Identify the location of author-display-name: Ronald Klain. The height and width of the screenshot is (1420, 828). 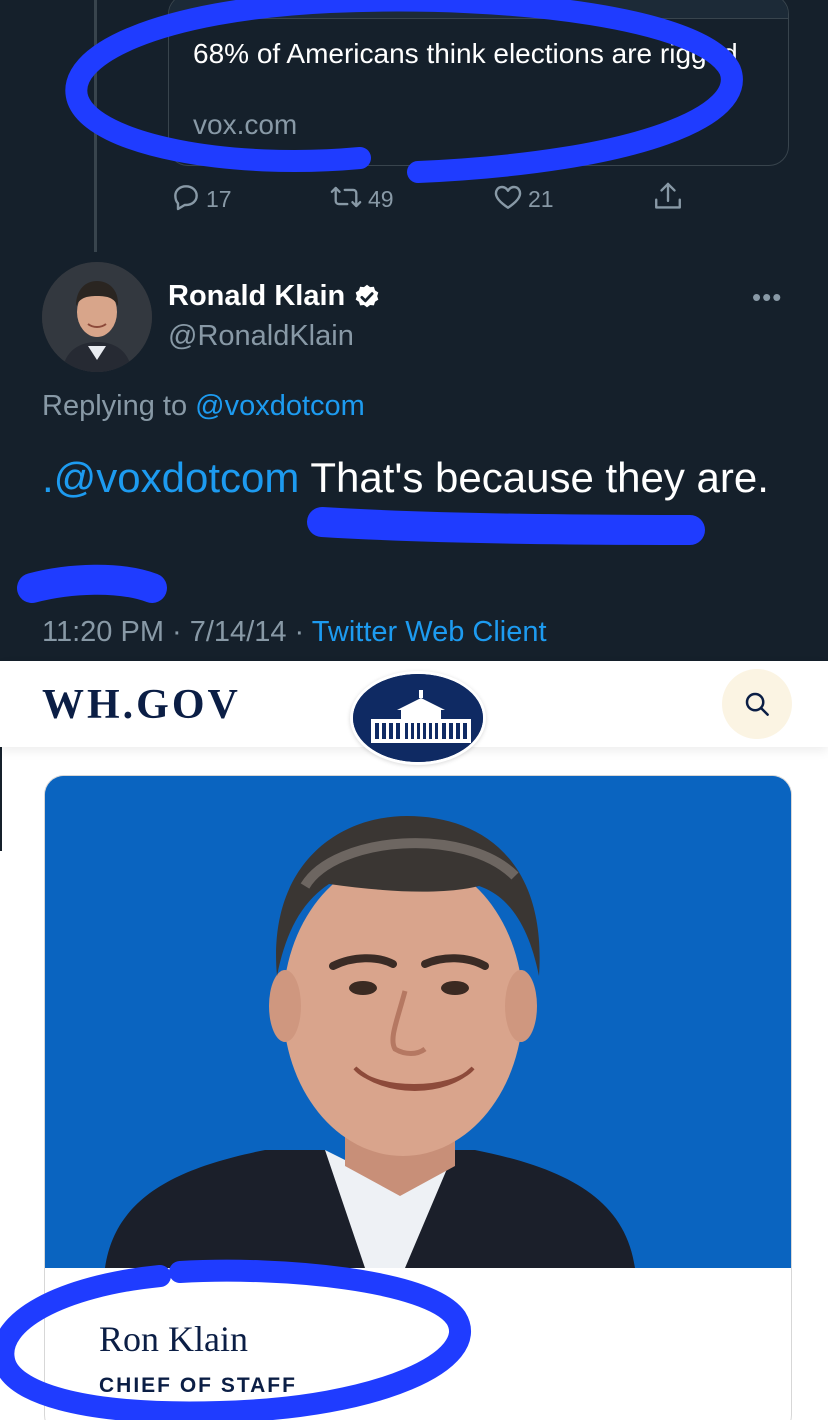
(274, 296).